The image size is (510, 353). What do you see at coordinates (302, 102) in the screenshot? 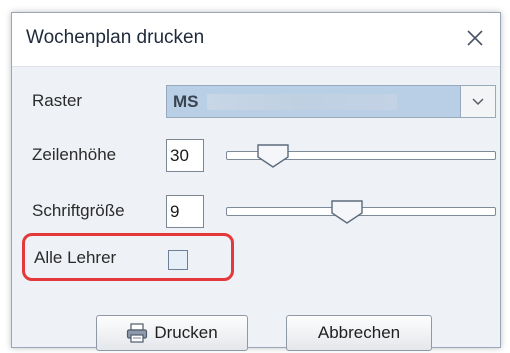
I see `raster-value-blurred` at bounding box center [302, 102].